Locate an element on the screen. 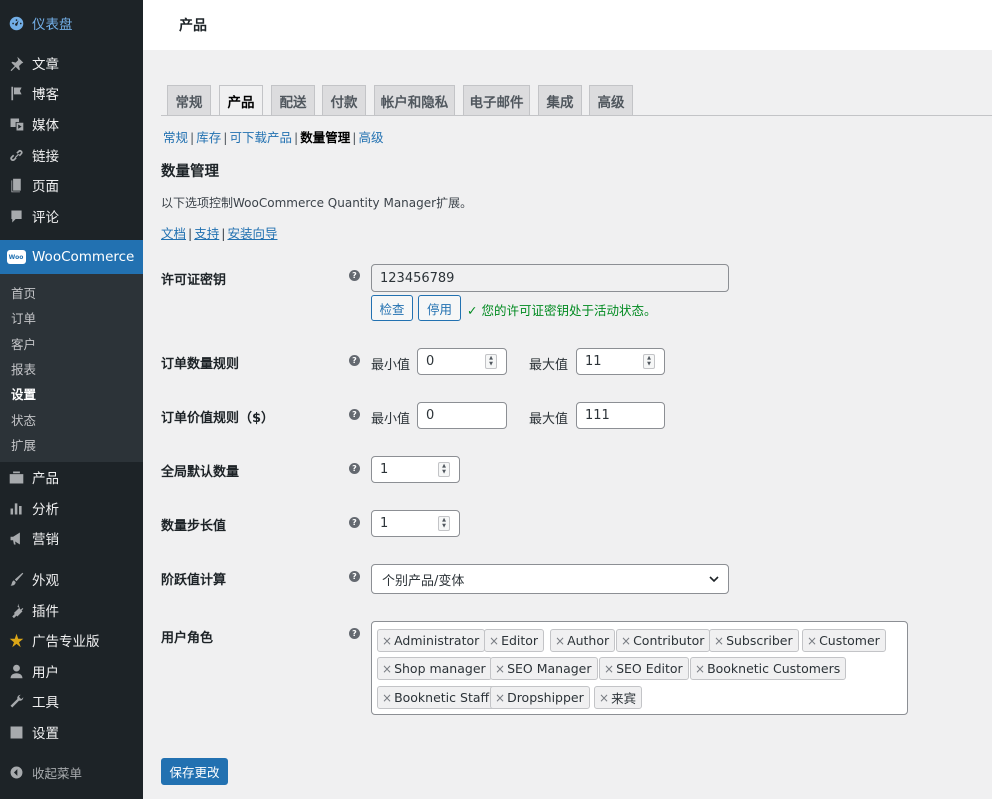  tab-integration: 集成 is located at coordinates (560, 100).